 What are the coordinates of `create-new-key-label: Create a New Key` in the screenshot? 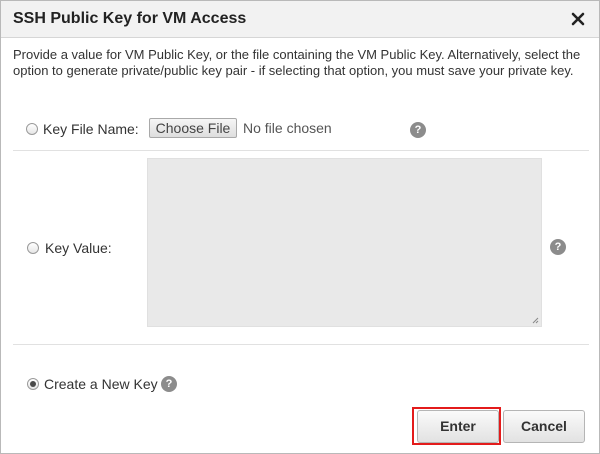 It's located at (101, 384).